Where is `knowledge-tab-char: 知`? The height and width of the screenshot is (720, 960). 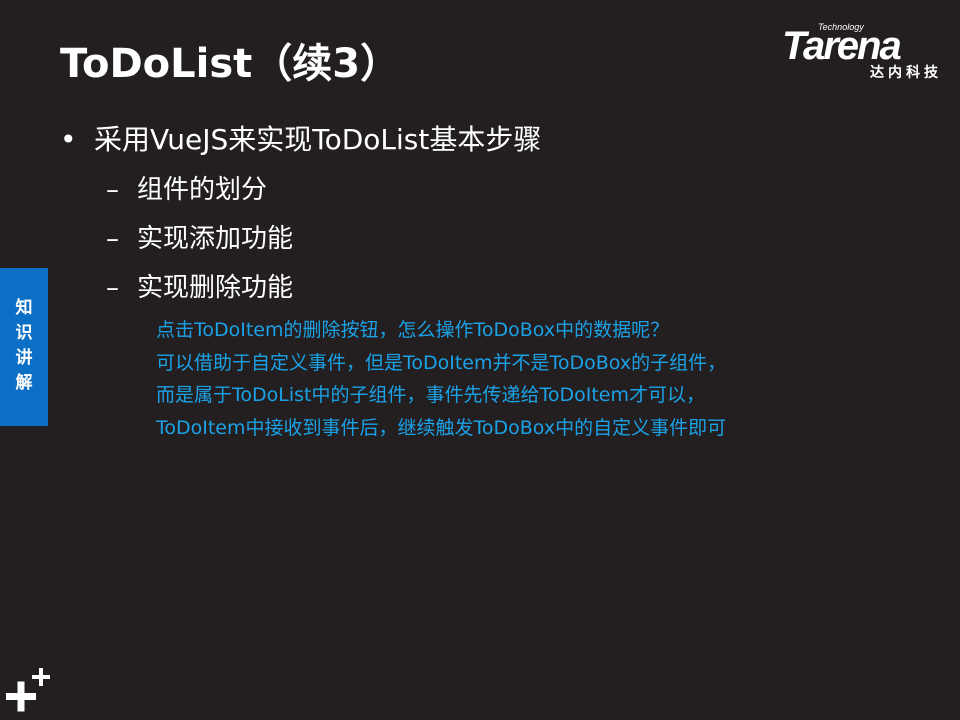
knowledge-tab-char: 知 is located at coordinates (24, 308).